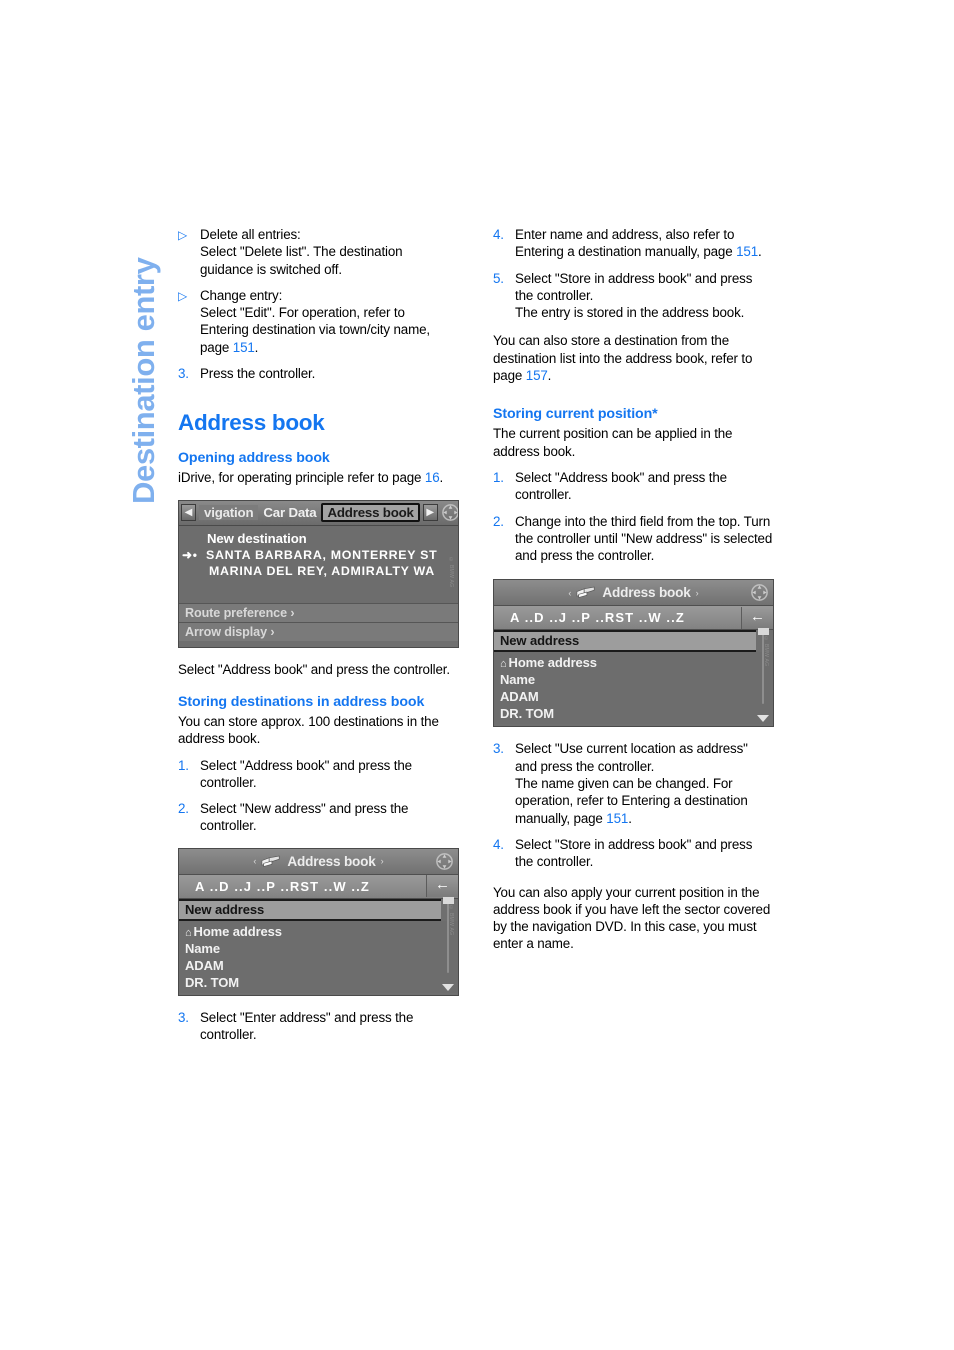 This screenshot has width=954, height=1350. I want to click on step-line-2-after: ., so click(760, 252).